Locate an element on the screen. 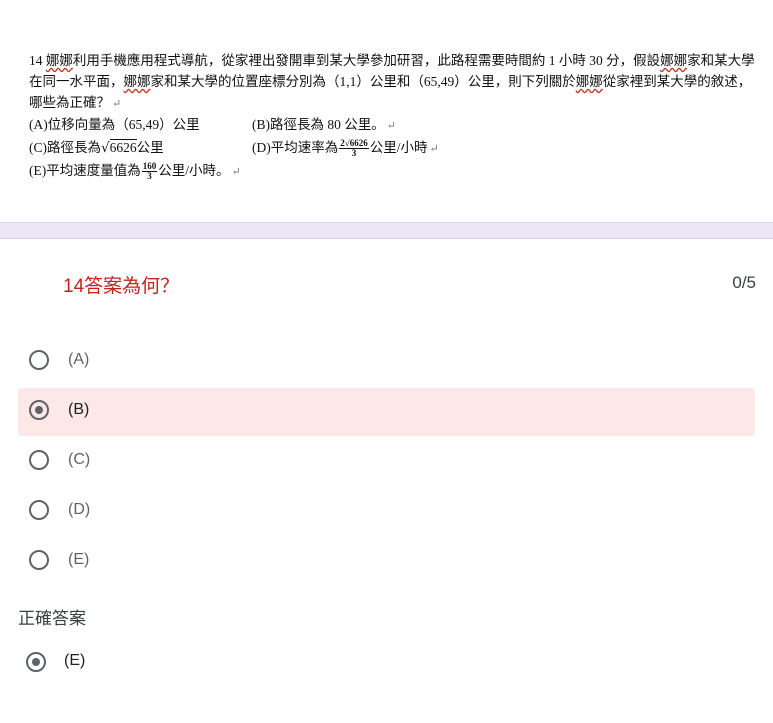 Image resolution: width=773 pixels, height=723 pixels. option-c-text: (C)路徑長為√6626公里 is located at coordinates (96, 147).